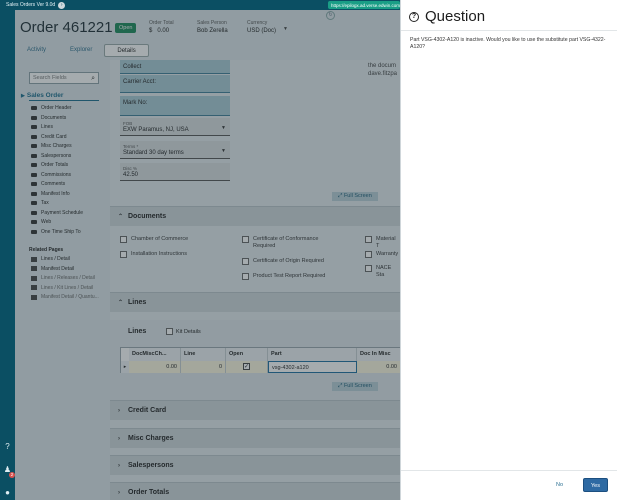  What do you see at coordinates (414, 16) in the screenshot?
I see `question-icon: ?` at bounding box center [414, 16].